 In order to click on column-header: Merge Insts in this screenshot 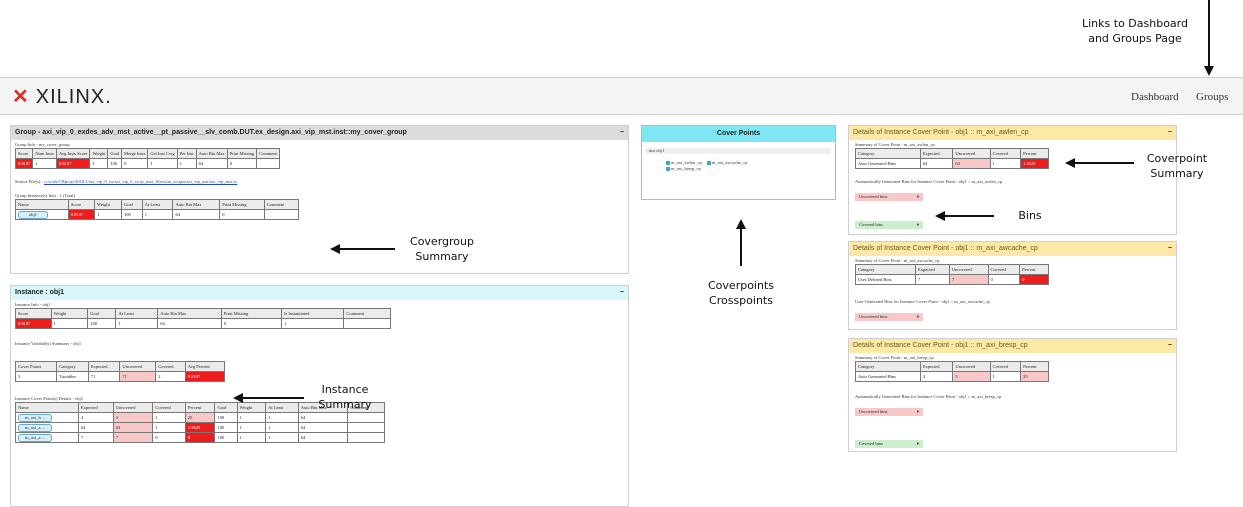, I will do `click(135, 153)`.